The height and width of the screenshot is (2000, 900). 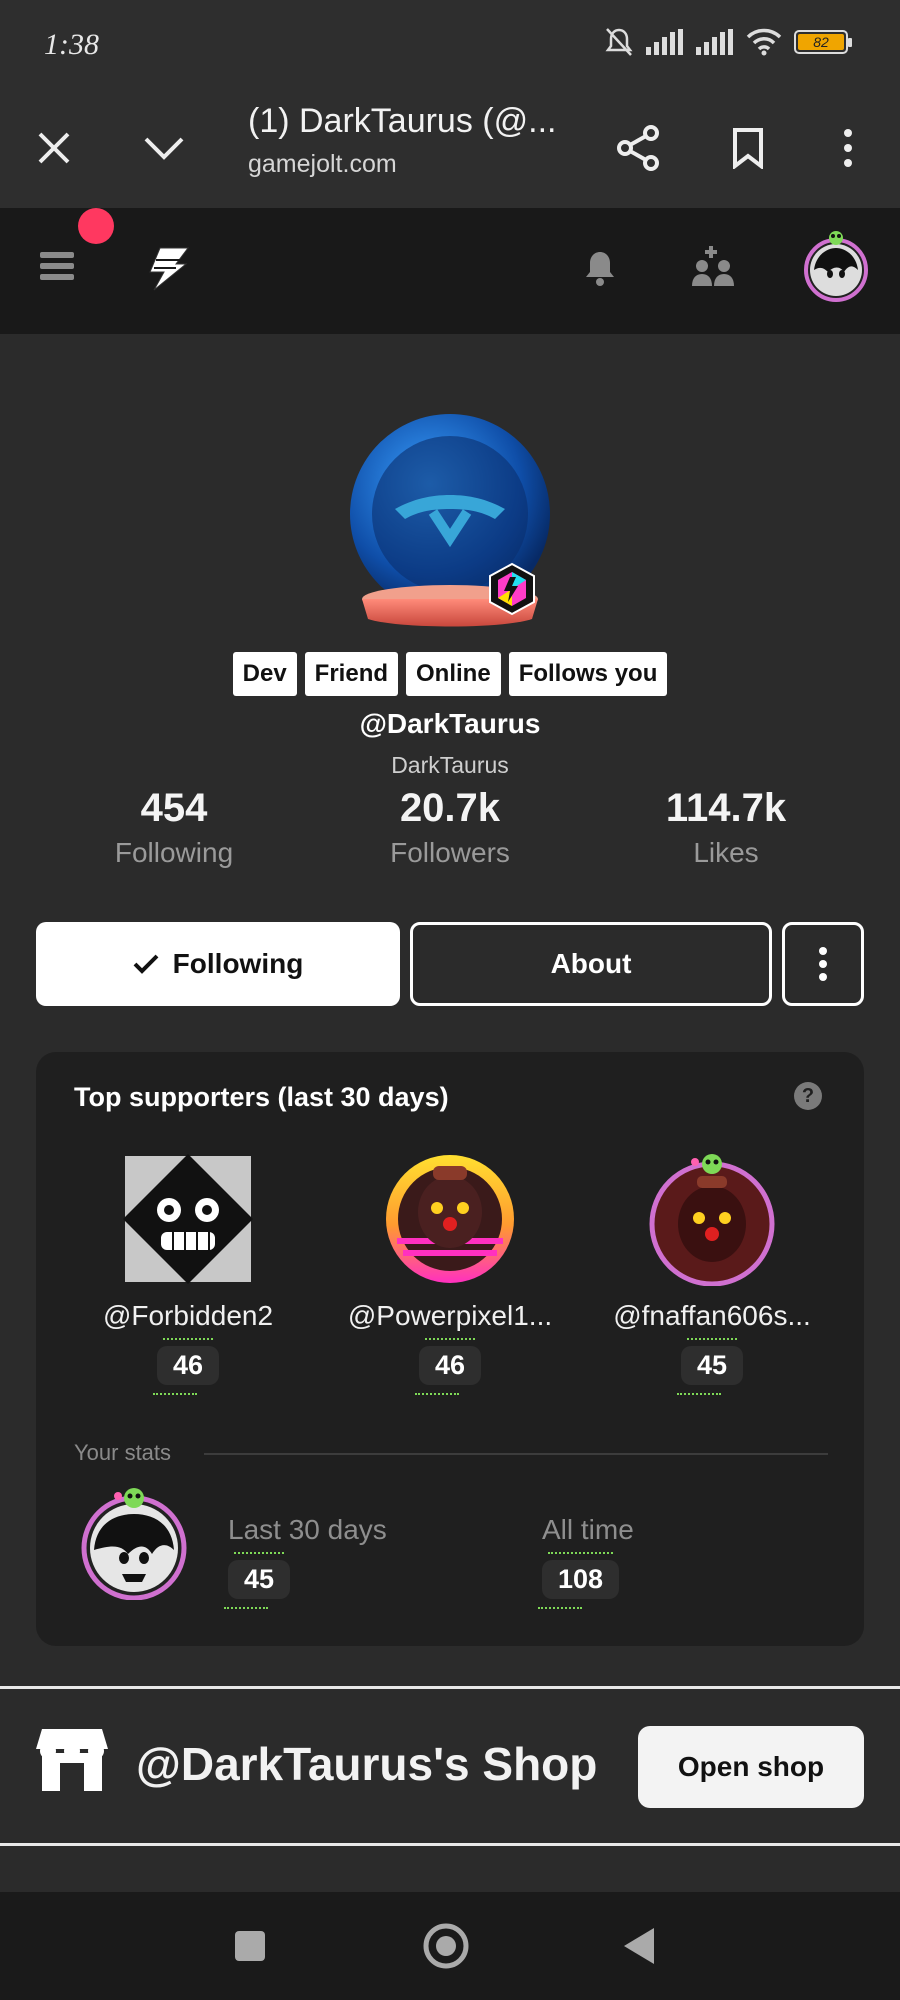 What do you see at coordinates (174, 808) in the screenshot?
I see `stat-value: 454` at bounding box center [174, 808].